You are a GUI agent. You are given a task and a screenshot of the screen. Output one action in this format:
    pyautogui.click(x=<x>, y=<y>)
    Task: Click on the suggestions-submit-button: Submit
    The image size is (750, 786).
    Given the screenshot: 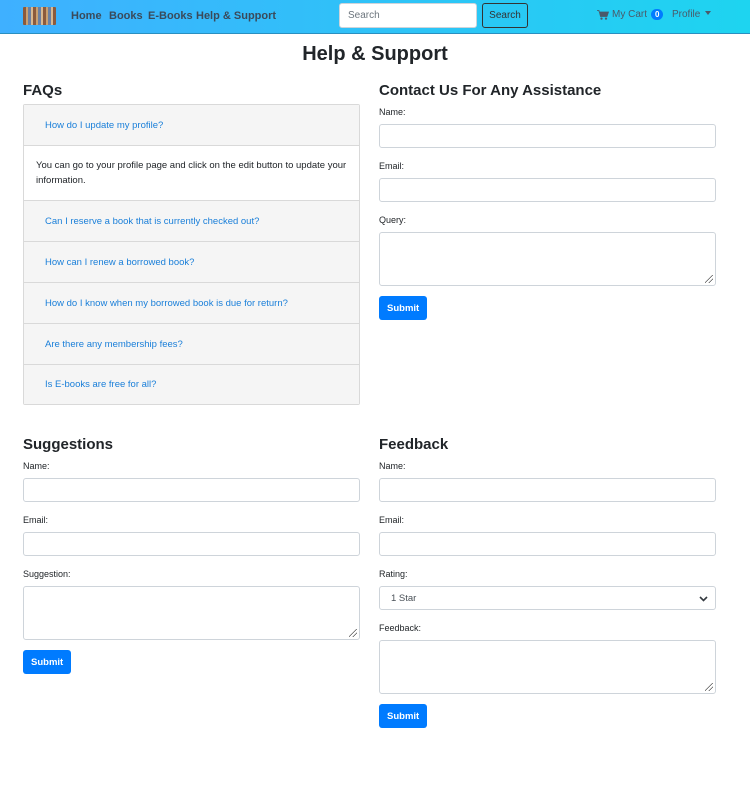 What is the action you would take?
    pyautogui.click(x=47, y=662)
    